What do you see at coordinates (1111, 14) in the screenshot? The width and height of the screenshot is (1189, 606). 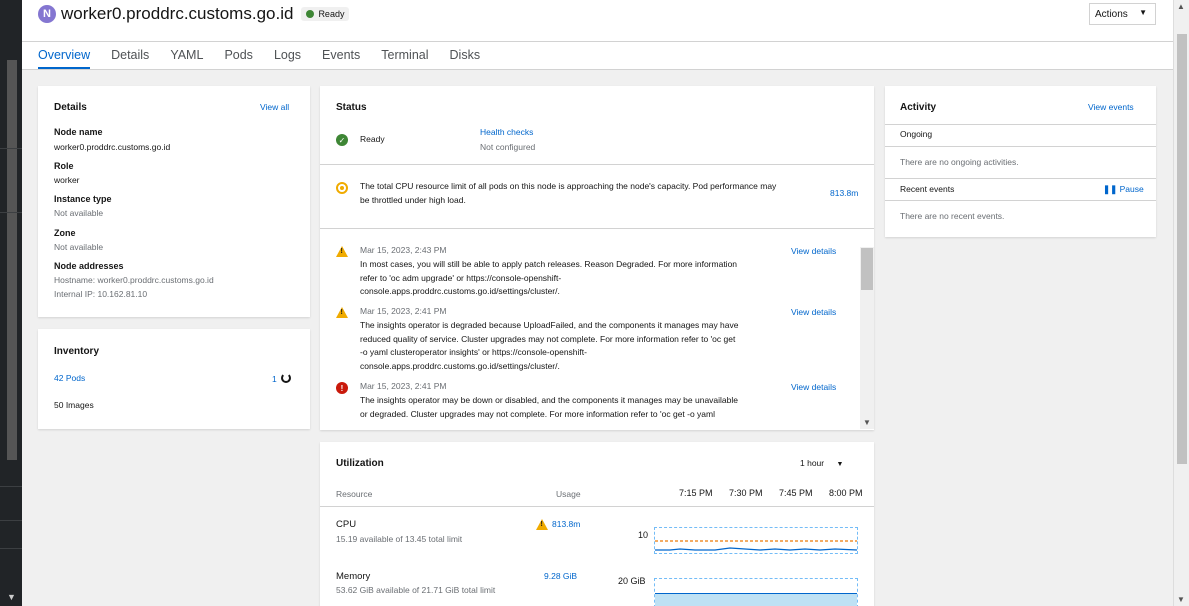 I see `actions-label: Actions` at bounding box center [1111, 14].